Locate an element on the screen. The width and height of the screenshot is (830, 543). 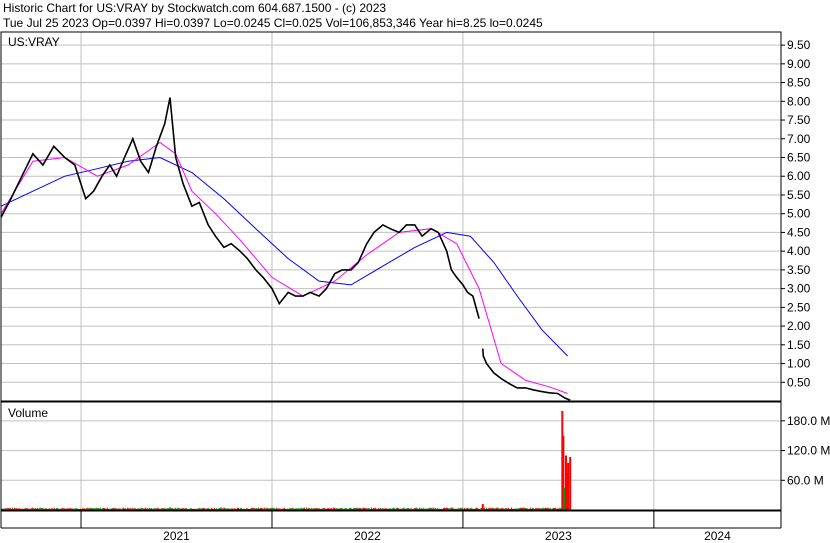
price-tick-label: 4.00 is located at coordinates (799, 251).